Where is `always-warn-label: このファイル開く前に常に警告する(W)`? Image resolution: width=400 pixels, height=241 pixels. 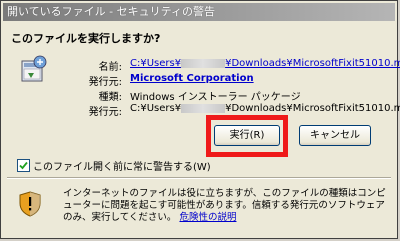 always-warn-label: このファイル開く前に常に警告する(W) is located at coordinates (122, 167).